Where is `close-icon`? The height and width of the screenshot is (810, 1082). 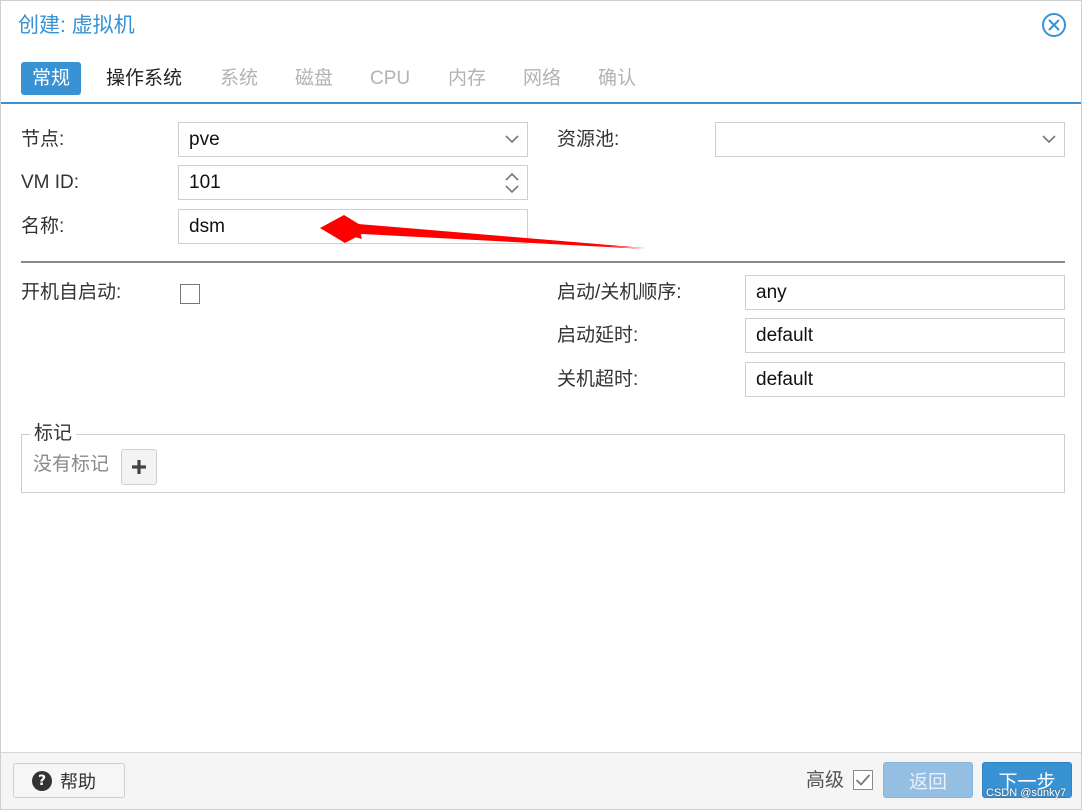 close-icon is located at coordinates (1054, 25).